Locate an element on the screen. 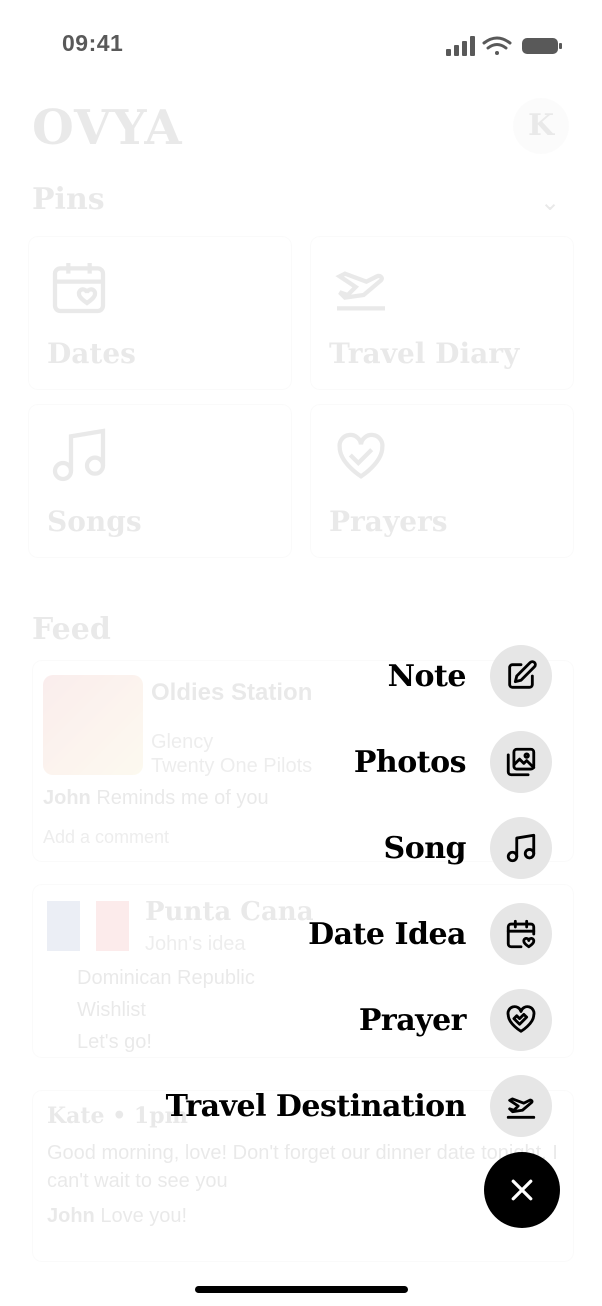 The height and width of the screenshot is (1306, 602). travel-destination-button is located at coordinates (521, 1106).